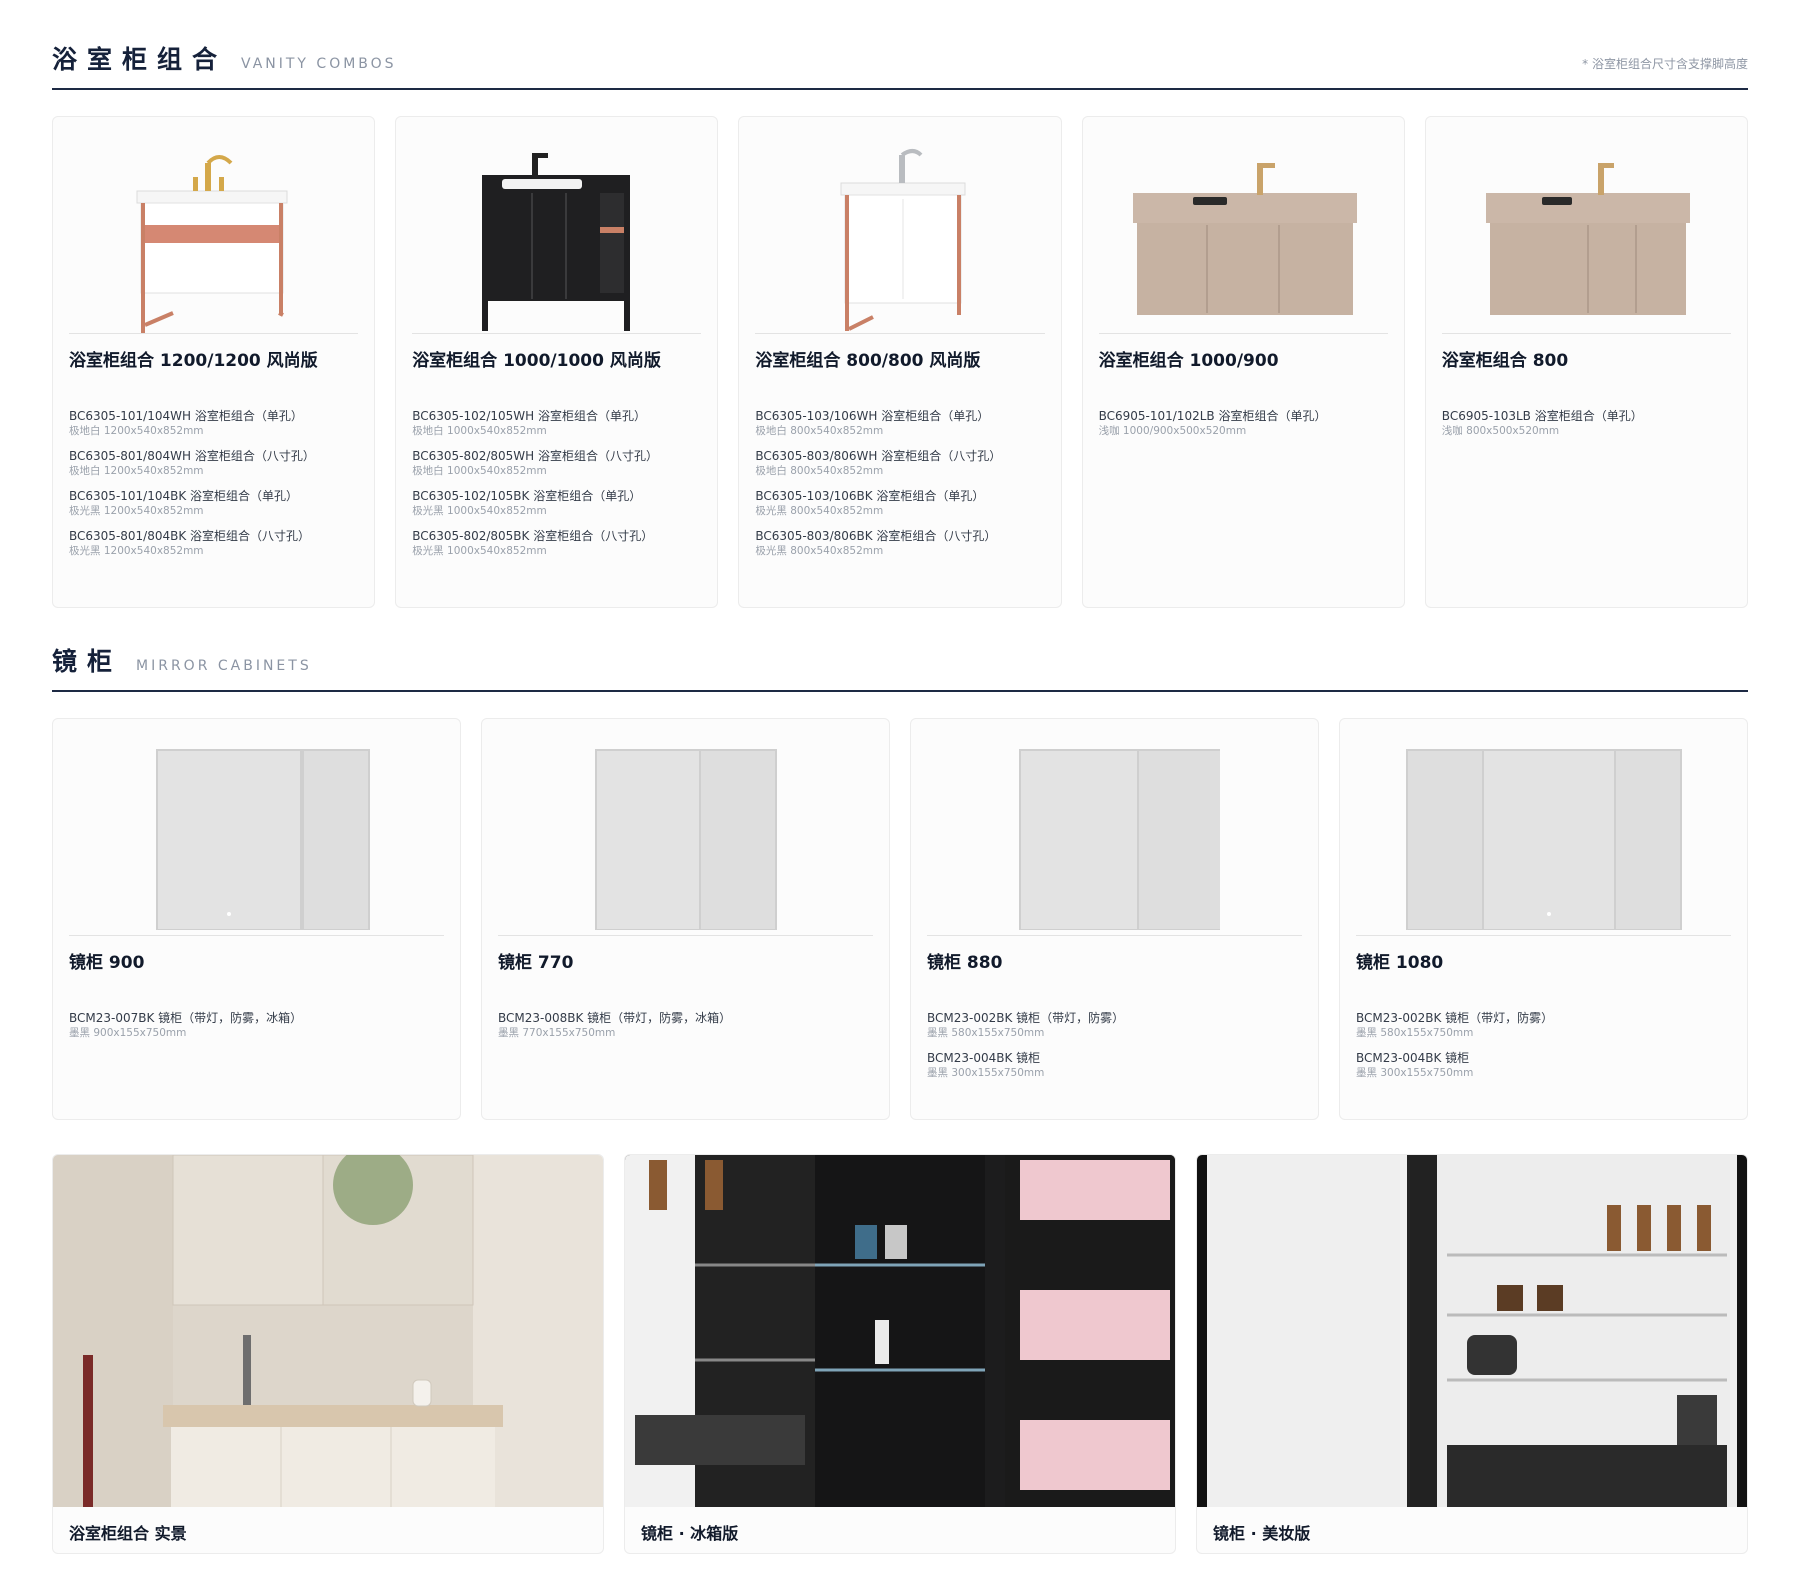  What do you see at coordinates (136, 471) in the screenshot?
I see `sku-spec: 极地白 1200x540x852mm` at bounding box center [136, 471].